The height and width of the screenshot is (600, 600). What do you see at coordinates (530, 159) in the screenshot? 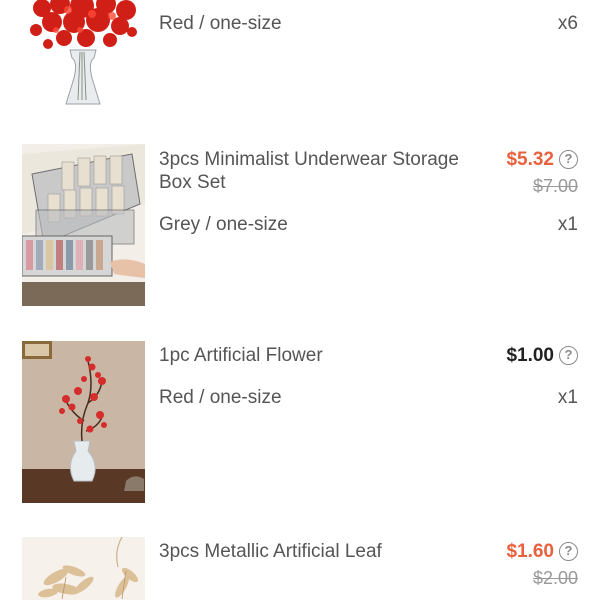
I see `sale-price: $5.32` at bounding box center [530, 159].